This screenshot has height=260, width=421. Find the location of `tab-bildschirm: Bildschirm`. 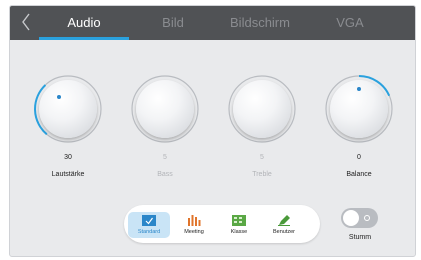

tab-bildschirm: Bildschirm is located at coordinates (260, 23).